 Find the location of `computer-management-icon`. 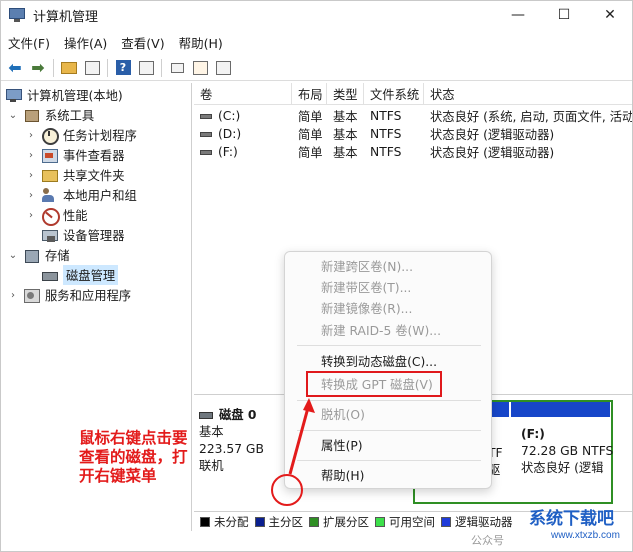

computer-management-icon is located at coordinates (17, 15).